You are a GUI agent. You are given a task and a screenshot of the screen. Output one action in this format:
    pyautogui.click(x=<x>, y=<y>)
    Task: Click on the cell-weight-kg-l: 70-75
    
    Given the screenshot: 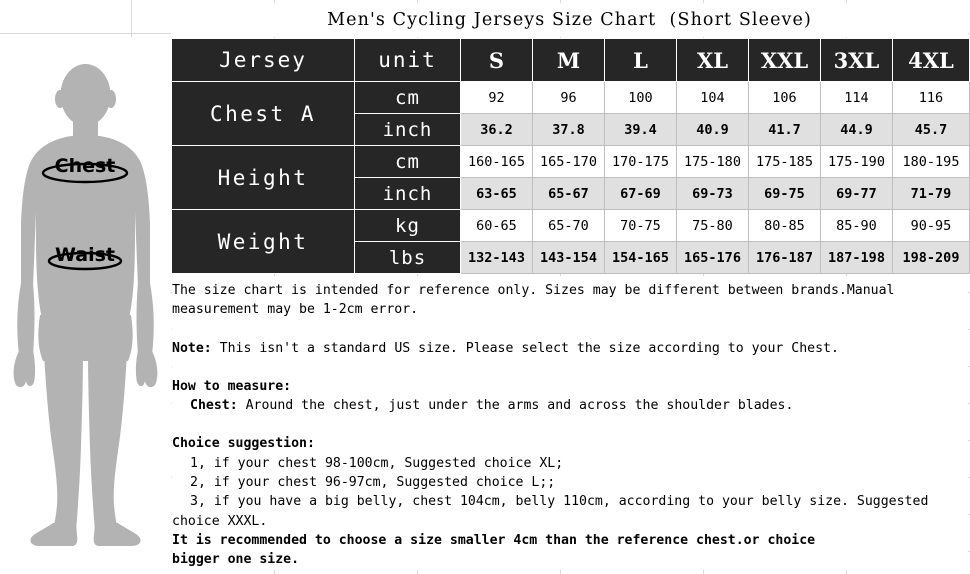 What is the action you would take?
    pyautogui.click(x=640, y=225)
    